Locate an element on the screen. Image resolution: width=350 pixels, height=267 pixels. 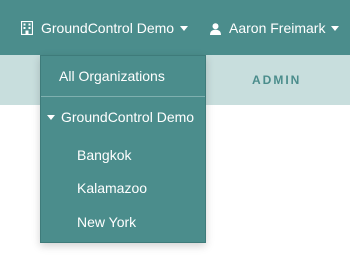
menu-item-new-york: New York is located at coordinates (106, 222).